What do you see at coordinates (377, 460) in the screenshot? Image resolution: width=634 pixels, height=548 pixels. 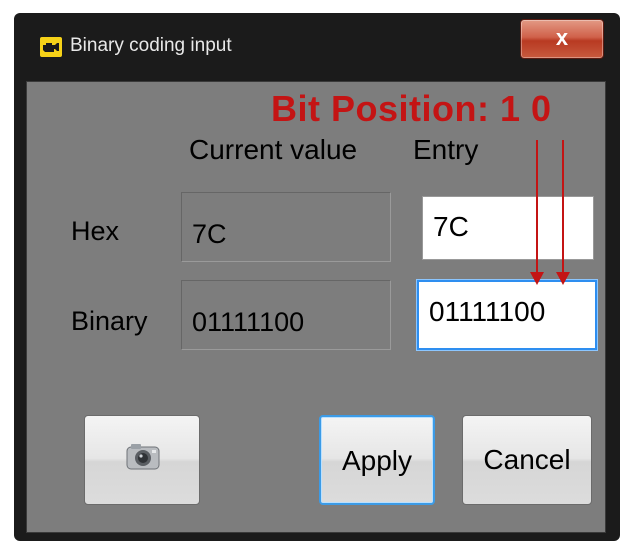 I see `apply-button: Apply` at bounding box center [377, 460].